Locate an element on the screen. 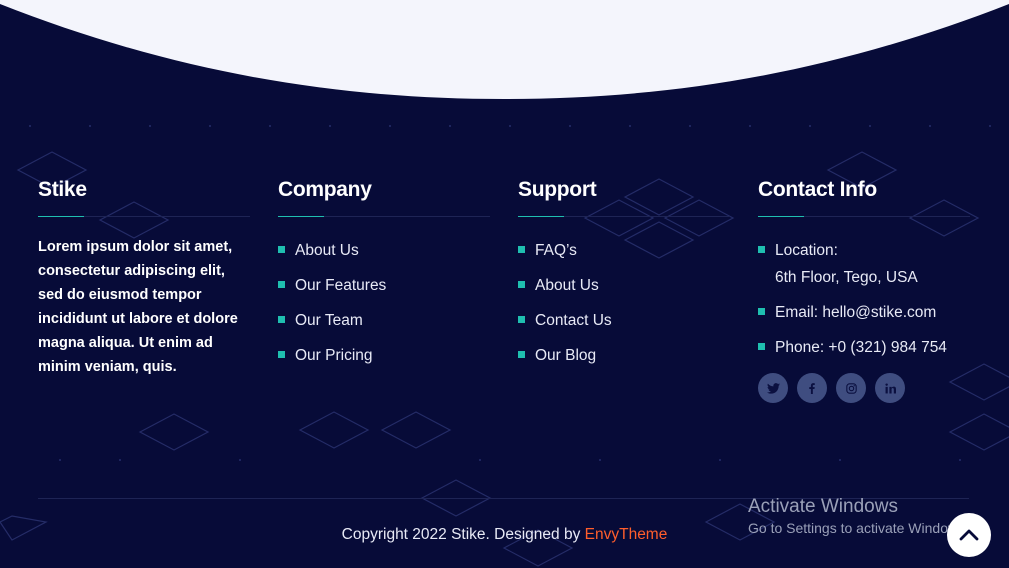 The height and width of the screenshot is (568, 1009). contact-email: Email: hello@stike.com is located at coordinates (864, 313).